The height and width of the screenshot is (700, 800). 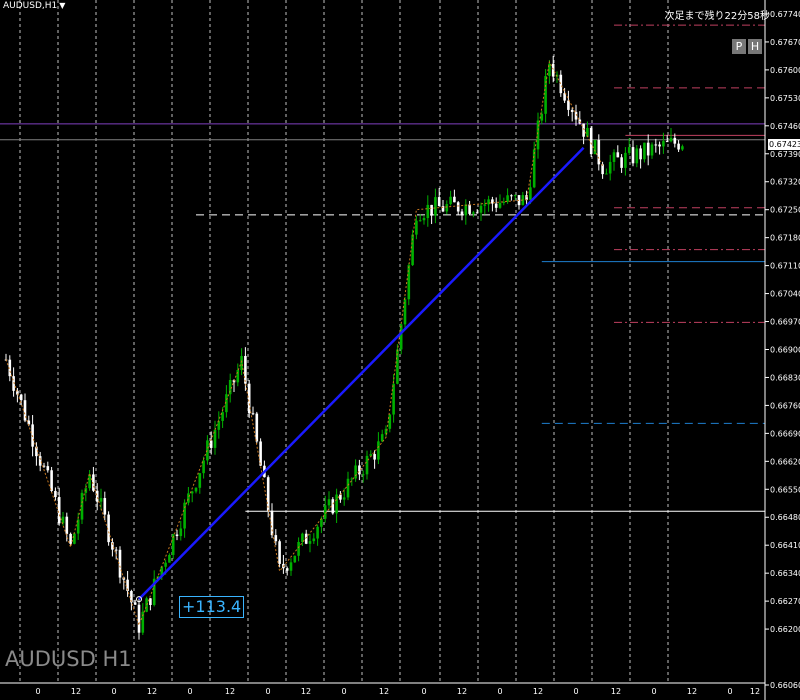 I want to click on y-tick-label: 0.67530, so click(x=785, y=98).